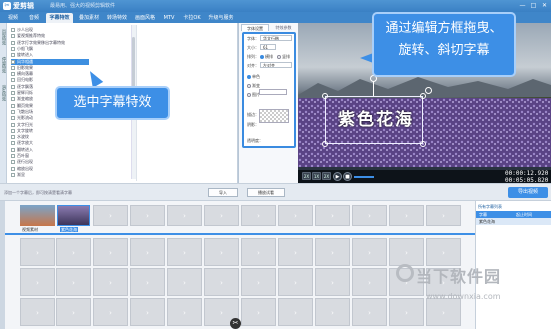 The width and height of the screenshot is (551, 329). I want to click on effect-list-item: 回归电影, so click(22, 80).